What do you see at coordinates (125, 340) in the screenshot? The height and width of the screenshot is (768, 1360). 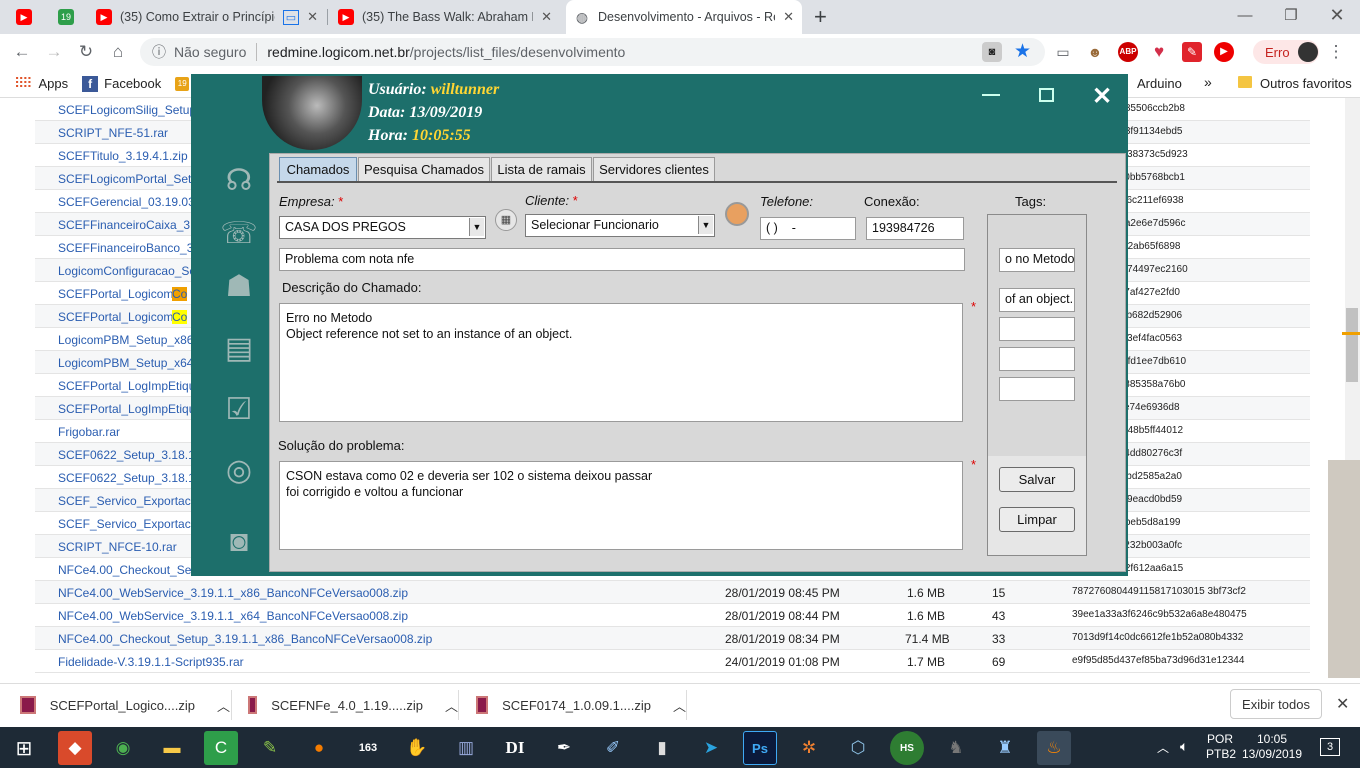 I see `file-name-link: LogicomPBM_Setup_x86` at bounding box center [125, 340].